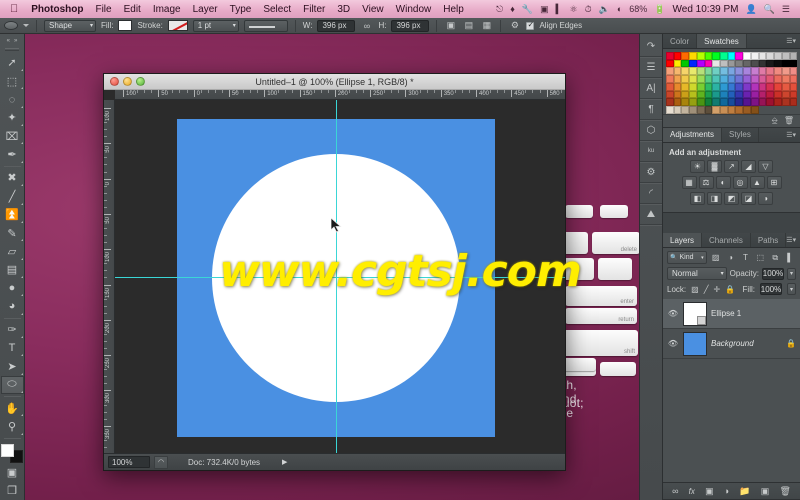 Image resolution: width=800 pixels, height=500 pixels. I want to click on chevron-right-icon: ▶, so click(284, 462).